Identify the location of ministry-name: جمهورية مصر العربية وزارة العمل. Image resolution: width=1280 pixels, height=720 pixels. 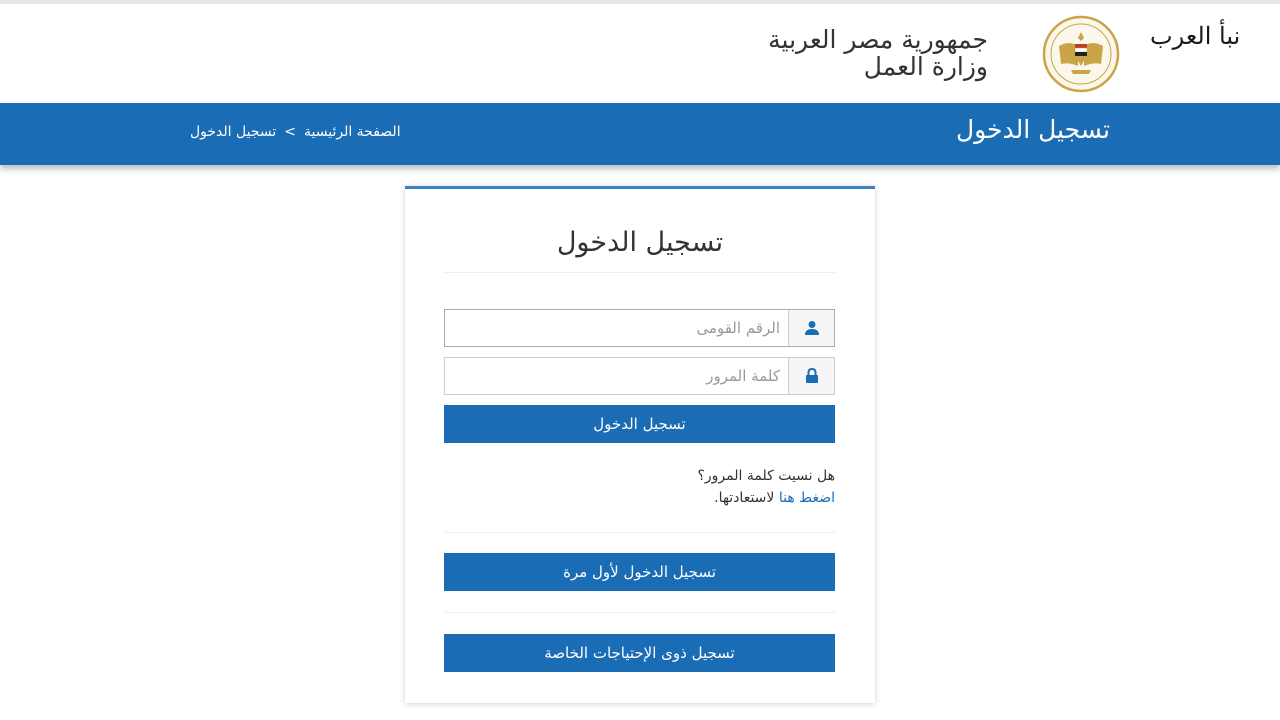
(878, 53).